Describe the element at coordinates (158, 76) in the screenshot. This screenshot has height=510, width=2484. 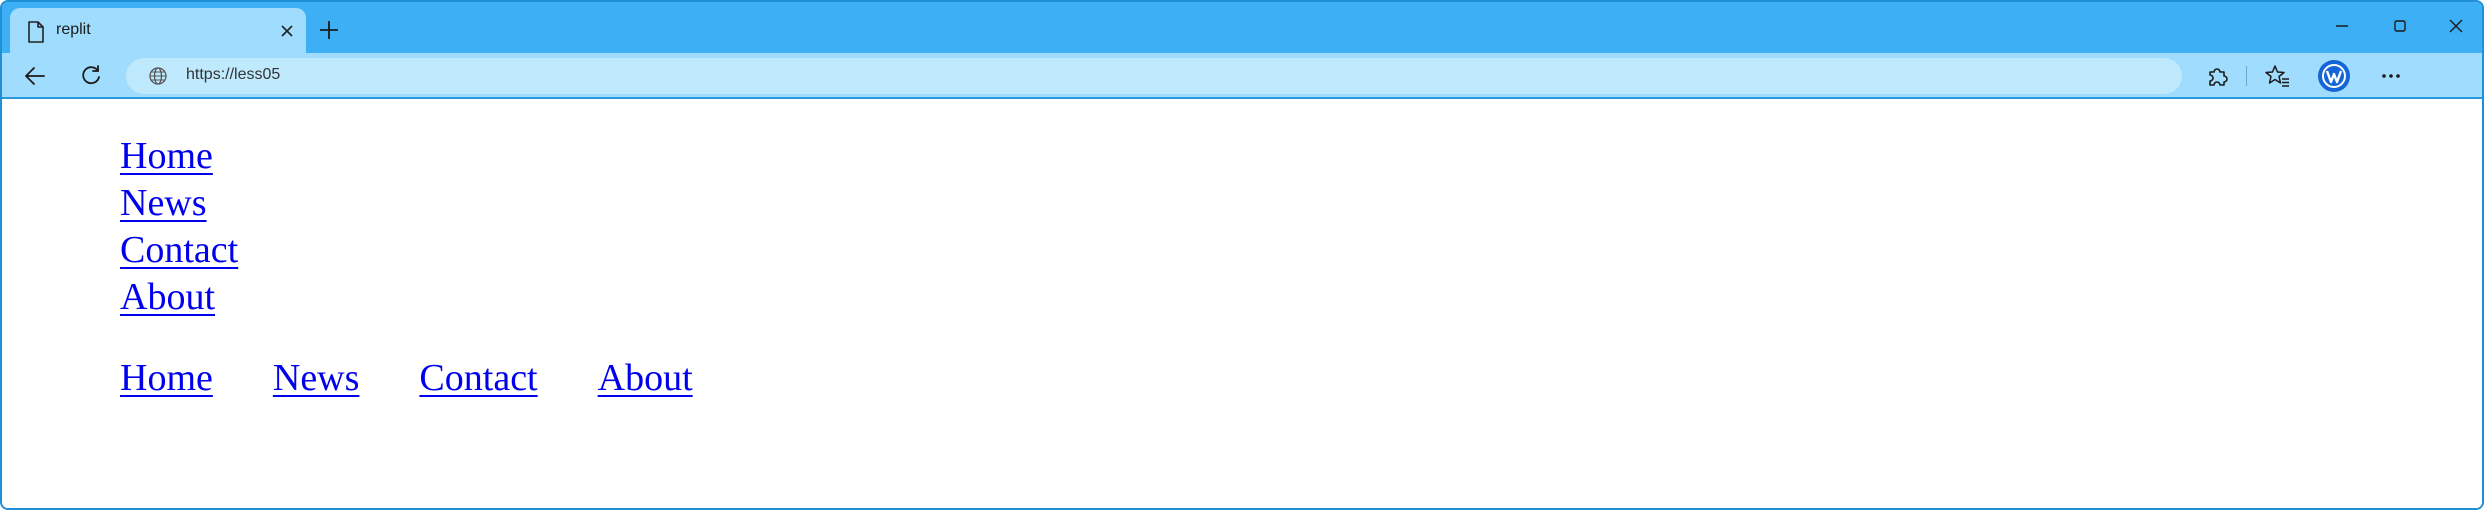
I see `globe-icon` at that location.